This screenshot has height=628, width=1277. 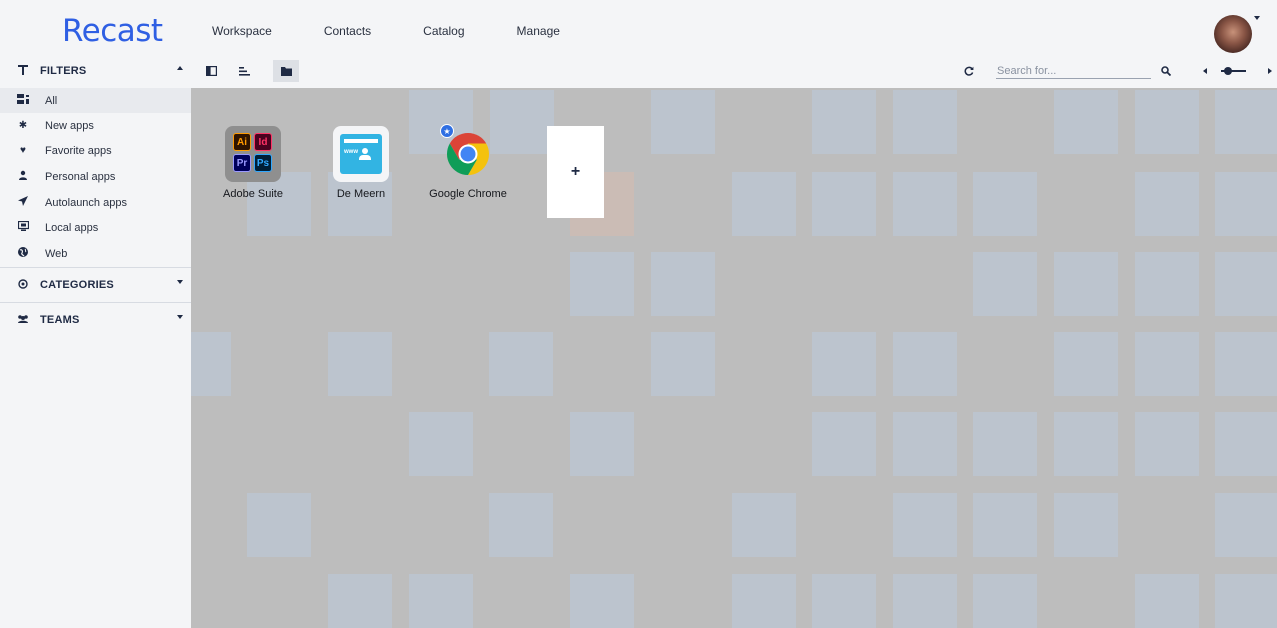 I want to click on star-badge-icon: ★, so click(x=447, y=131).